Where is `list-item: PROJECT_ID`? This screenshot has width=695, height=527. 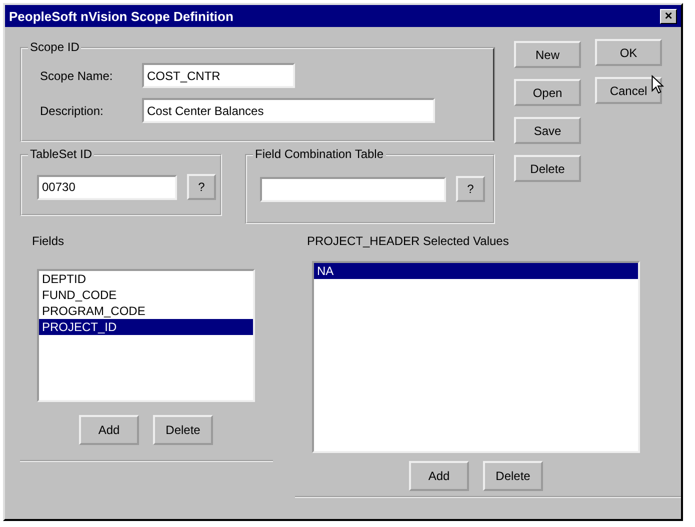
list-item: PROJECT_ID is located at coordinates (146, 327).